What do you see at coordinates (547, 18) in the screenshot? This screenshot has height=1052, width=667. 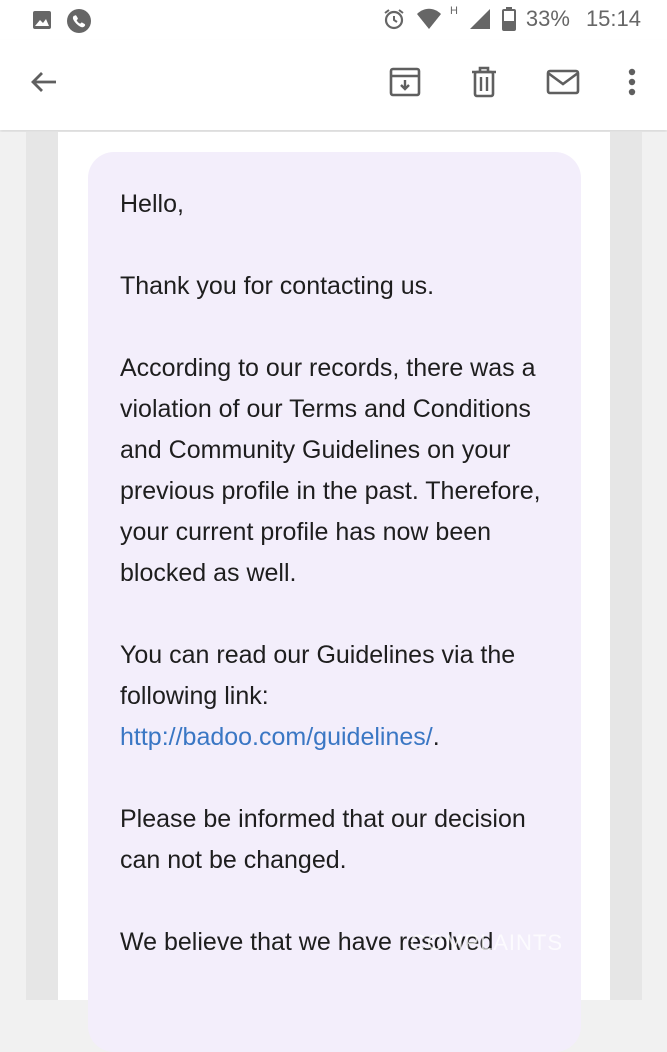 I see `battery-level: 33%` at bounding box center [547, 18].